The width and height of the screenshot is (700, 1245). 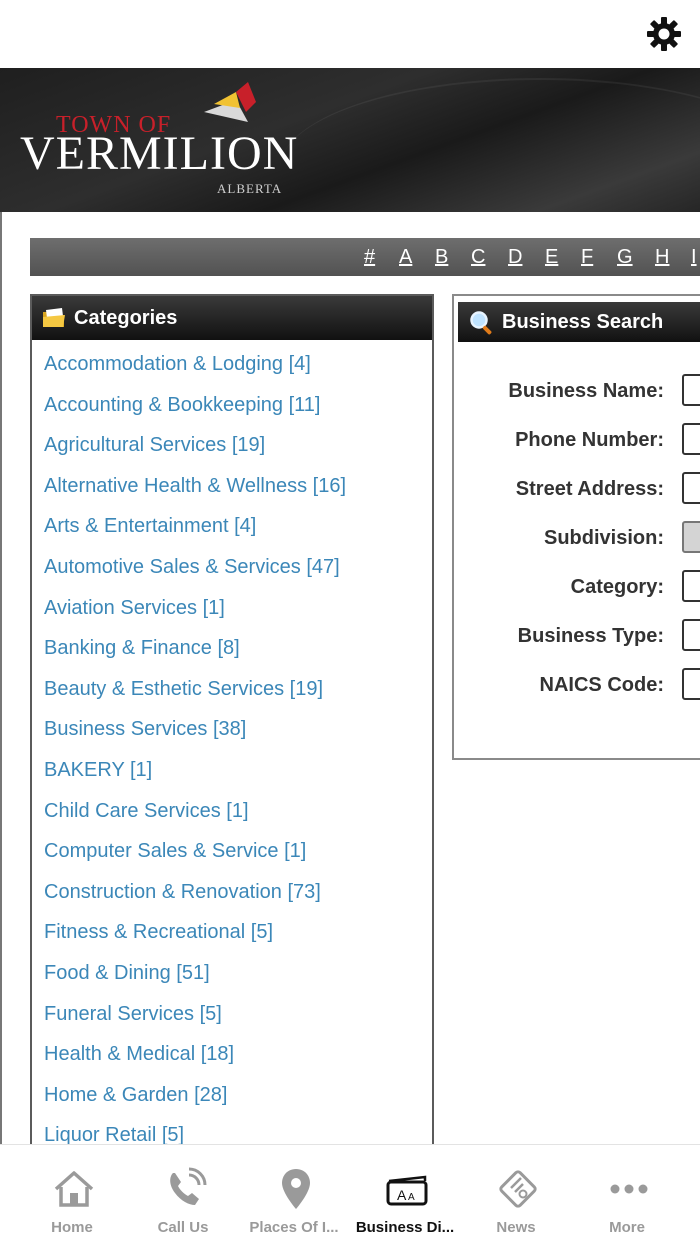 What do you see at coordinates (238, 932) in the screenshot?
I see `category-link: Fitness & Recreational [5]` at bounding box center [238, 932].